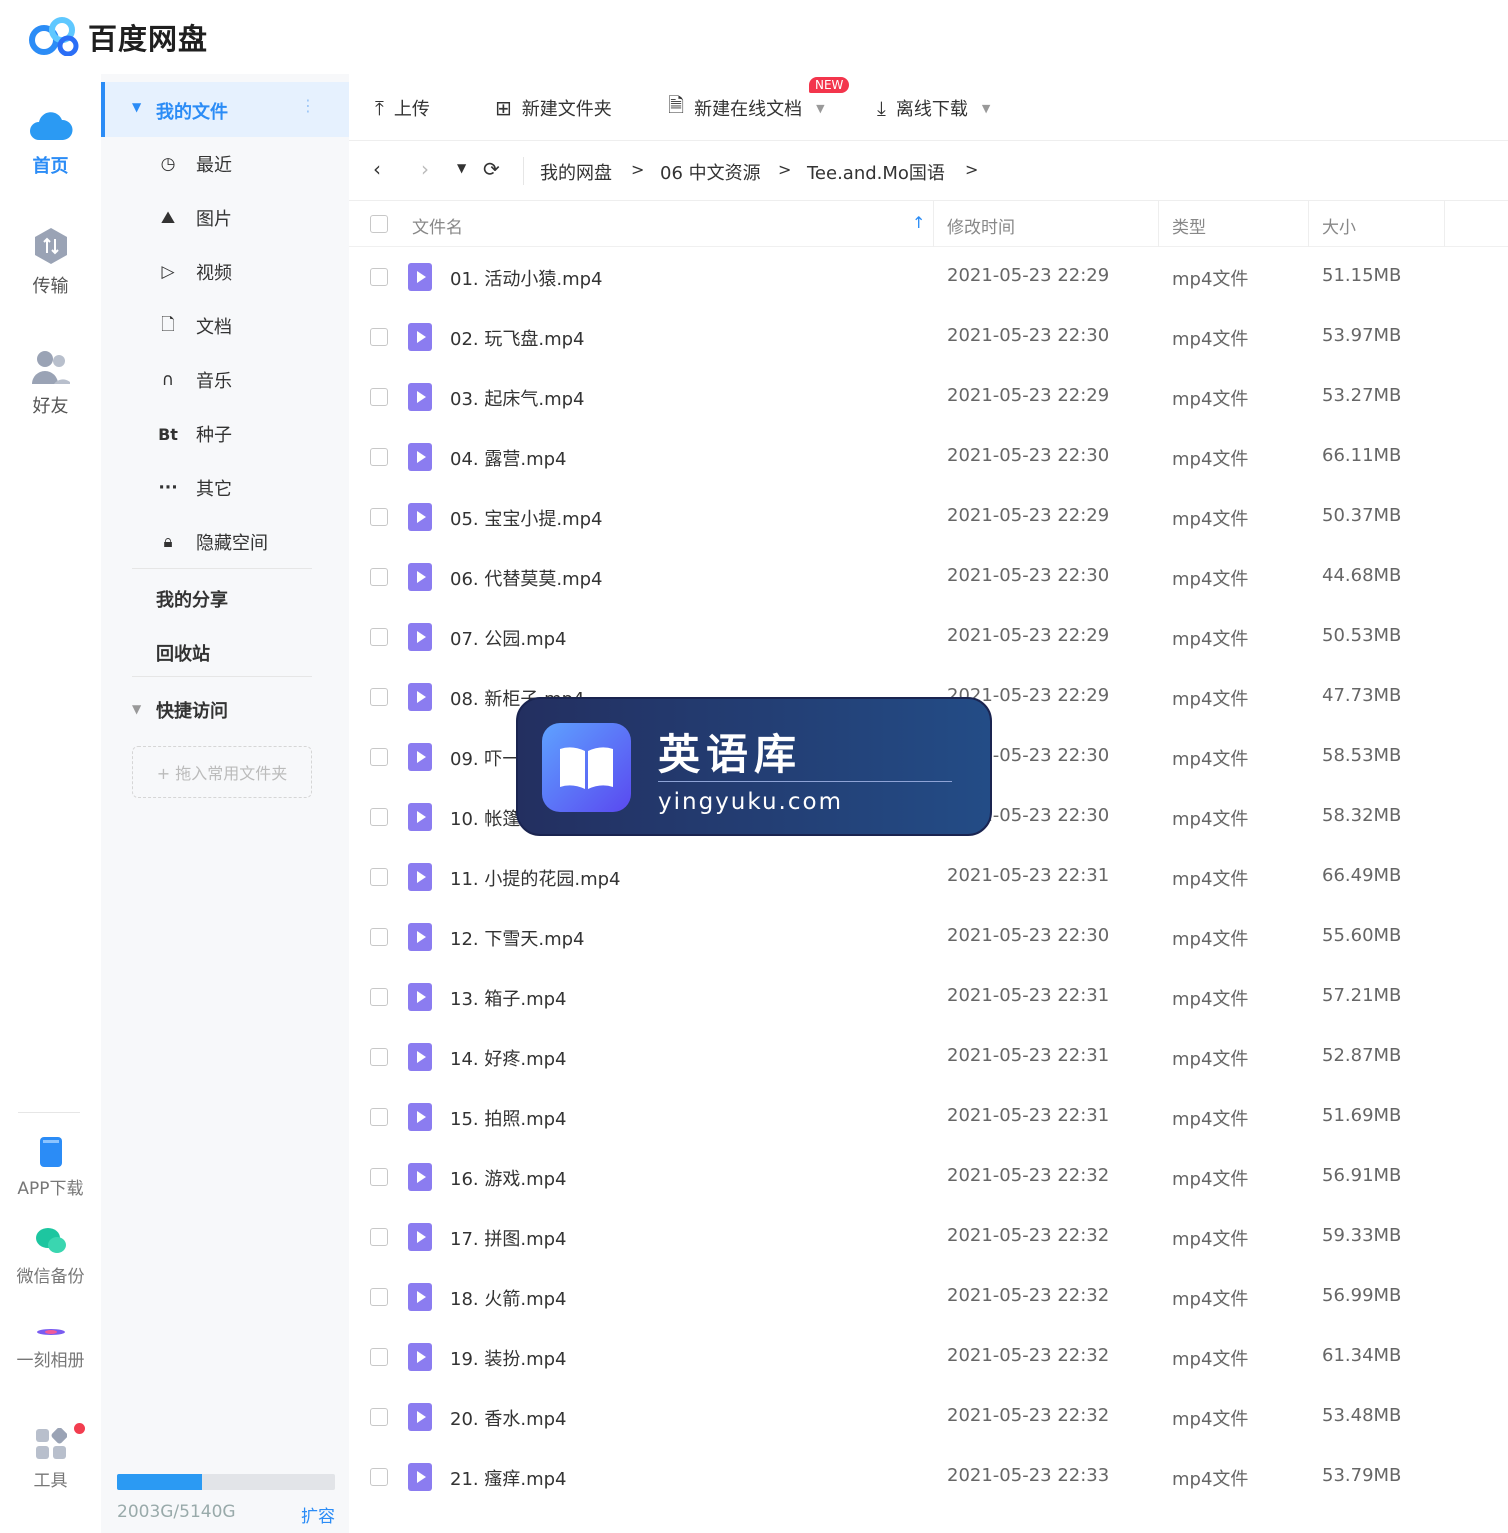 The height and width of the screenshot is (1533, 1508). I want to click on sidebar-item-images: ⛰ 图片, so click(225, 218).